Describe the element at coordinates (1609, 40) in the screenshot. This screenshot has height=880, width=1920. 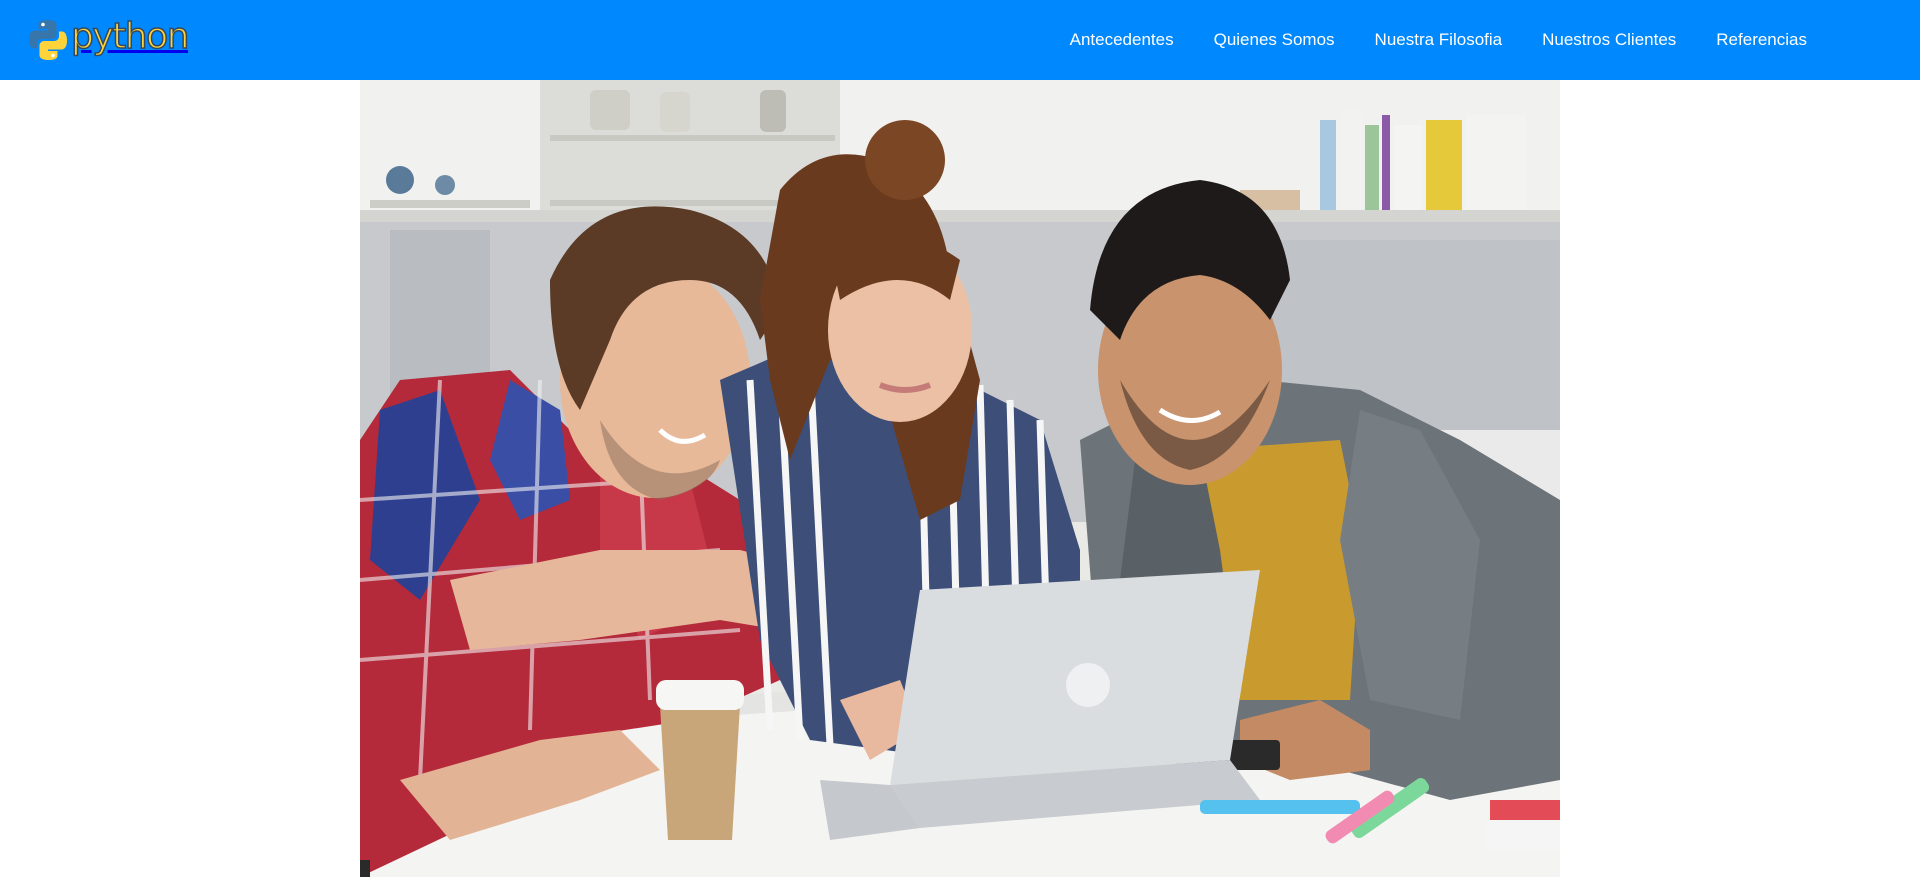
I see `nav-link-nuestros-clientes: Nuestros Clientes` at that location.